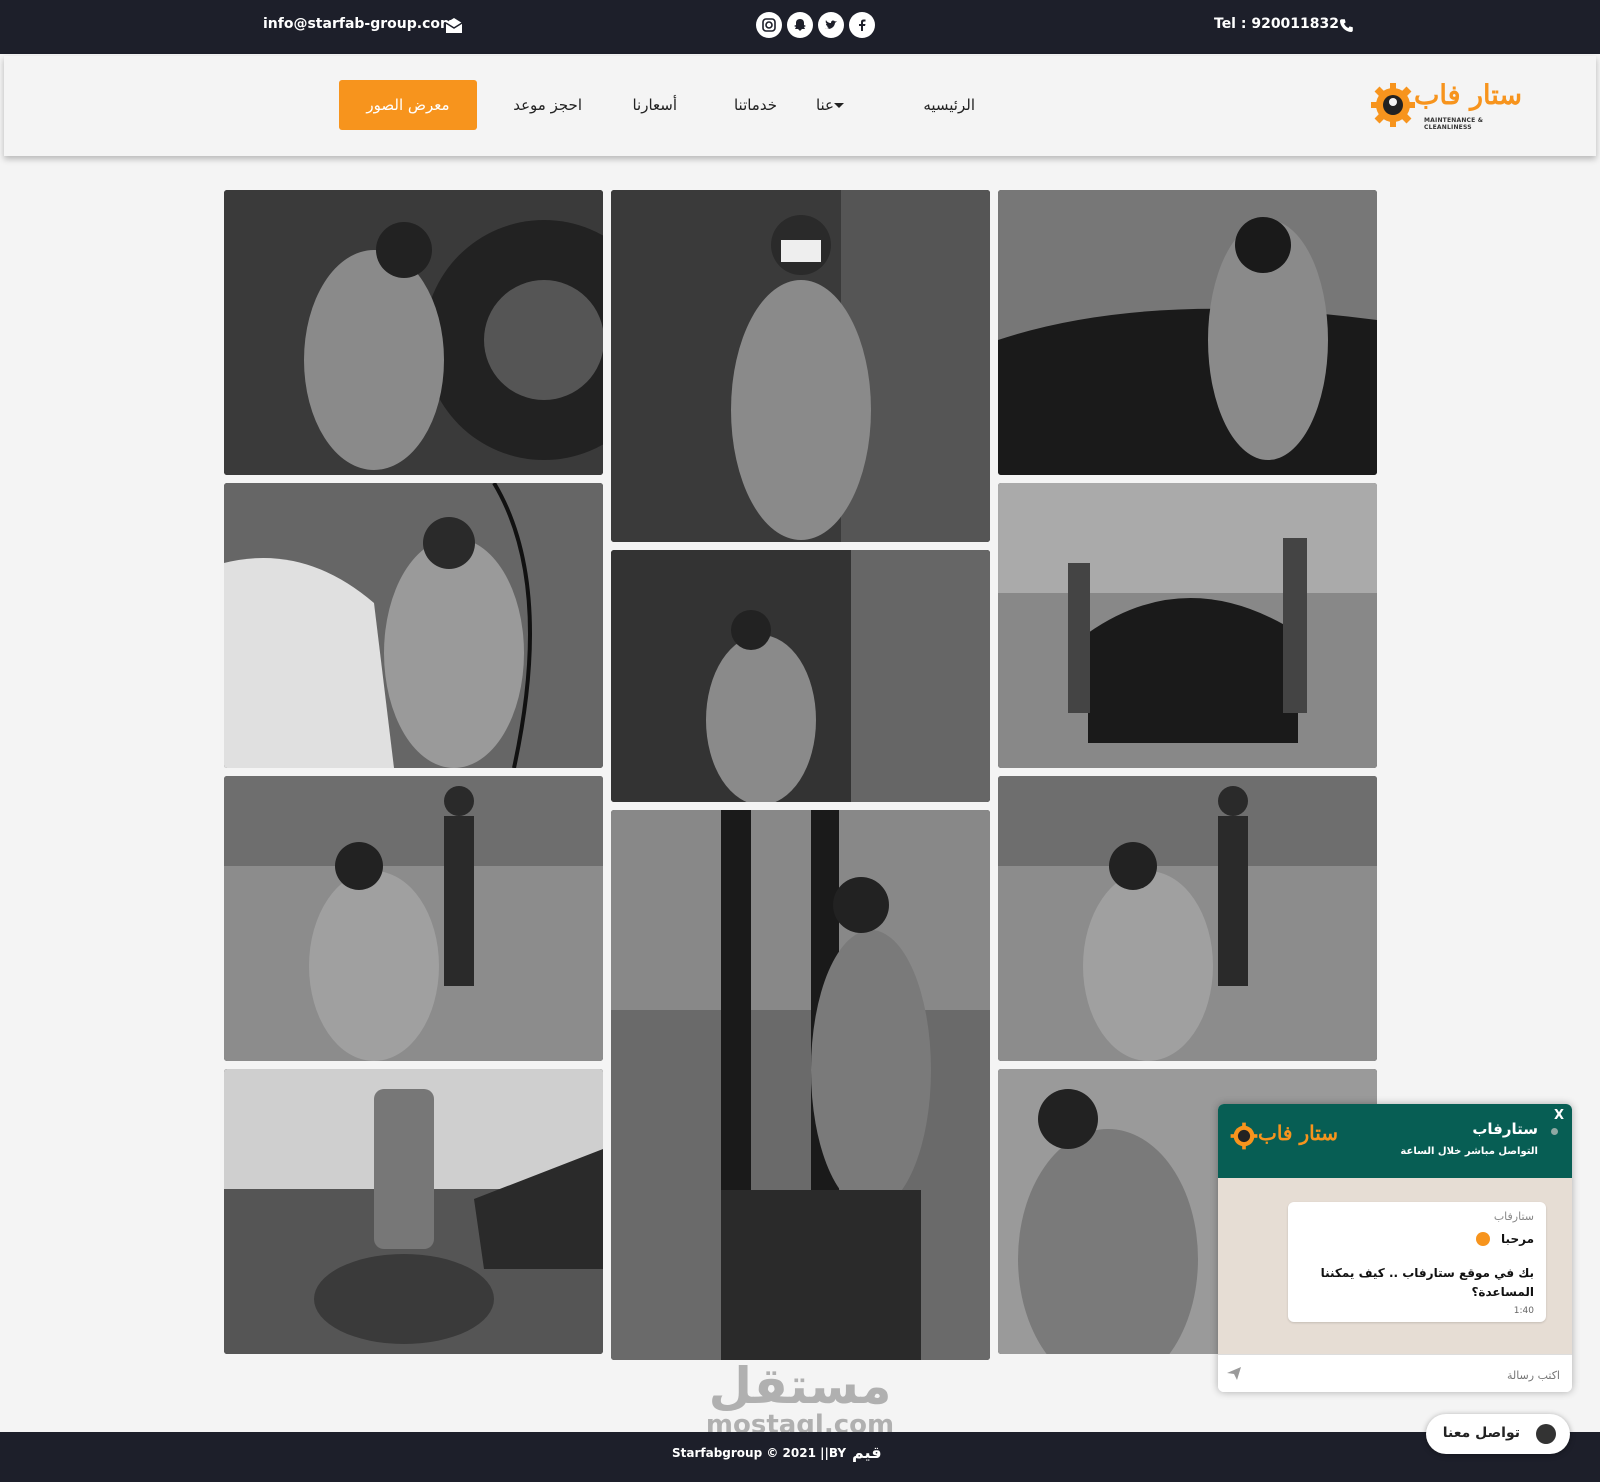 The width and height of the screenshot is (1600, 1482). I want to click on phone-icon, so click(1346, 25).